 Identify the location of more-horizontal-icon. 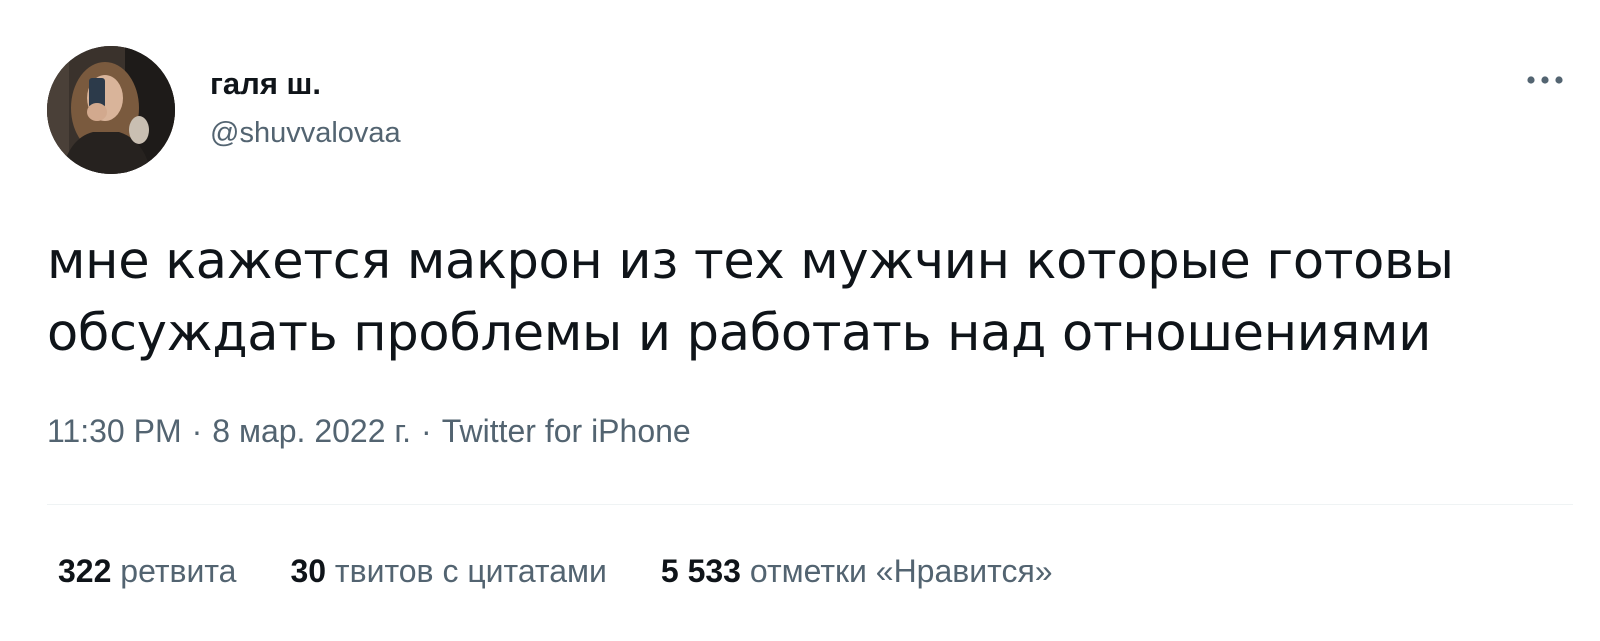
(1545, 80).